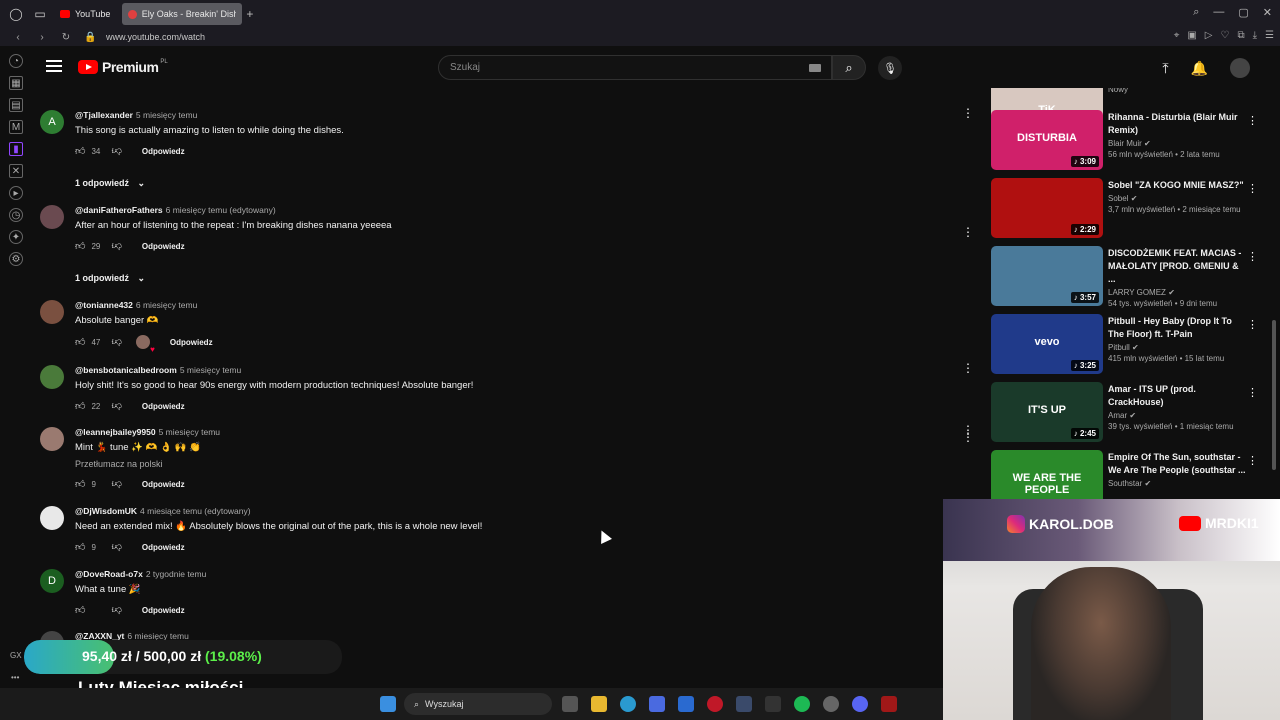 The image size is (1280, 720). I want to click on channel-name: Sobel ✔, so click(1178, 198).